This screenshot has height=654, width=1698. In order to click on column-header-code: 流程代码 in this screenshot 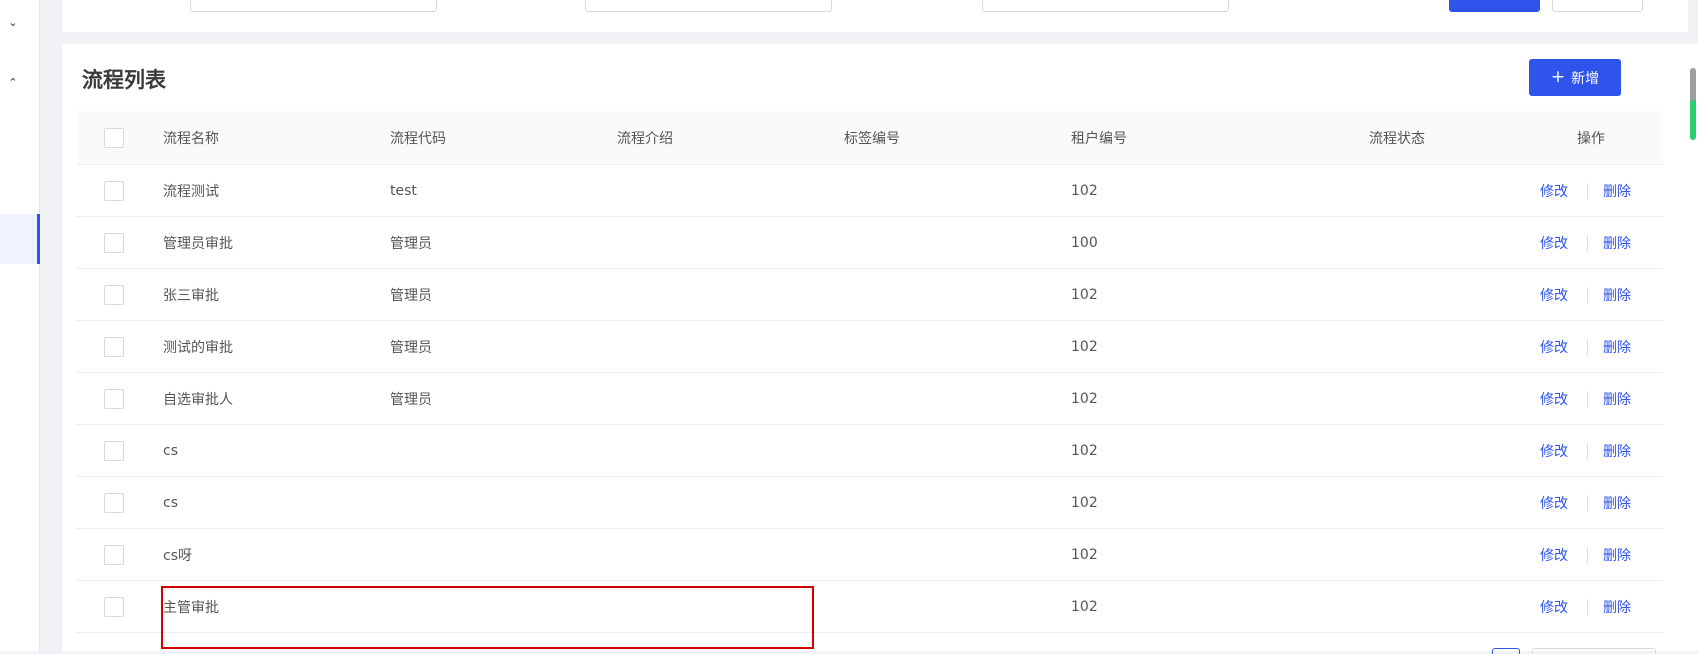, I will do `click(418, 138)`.